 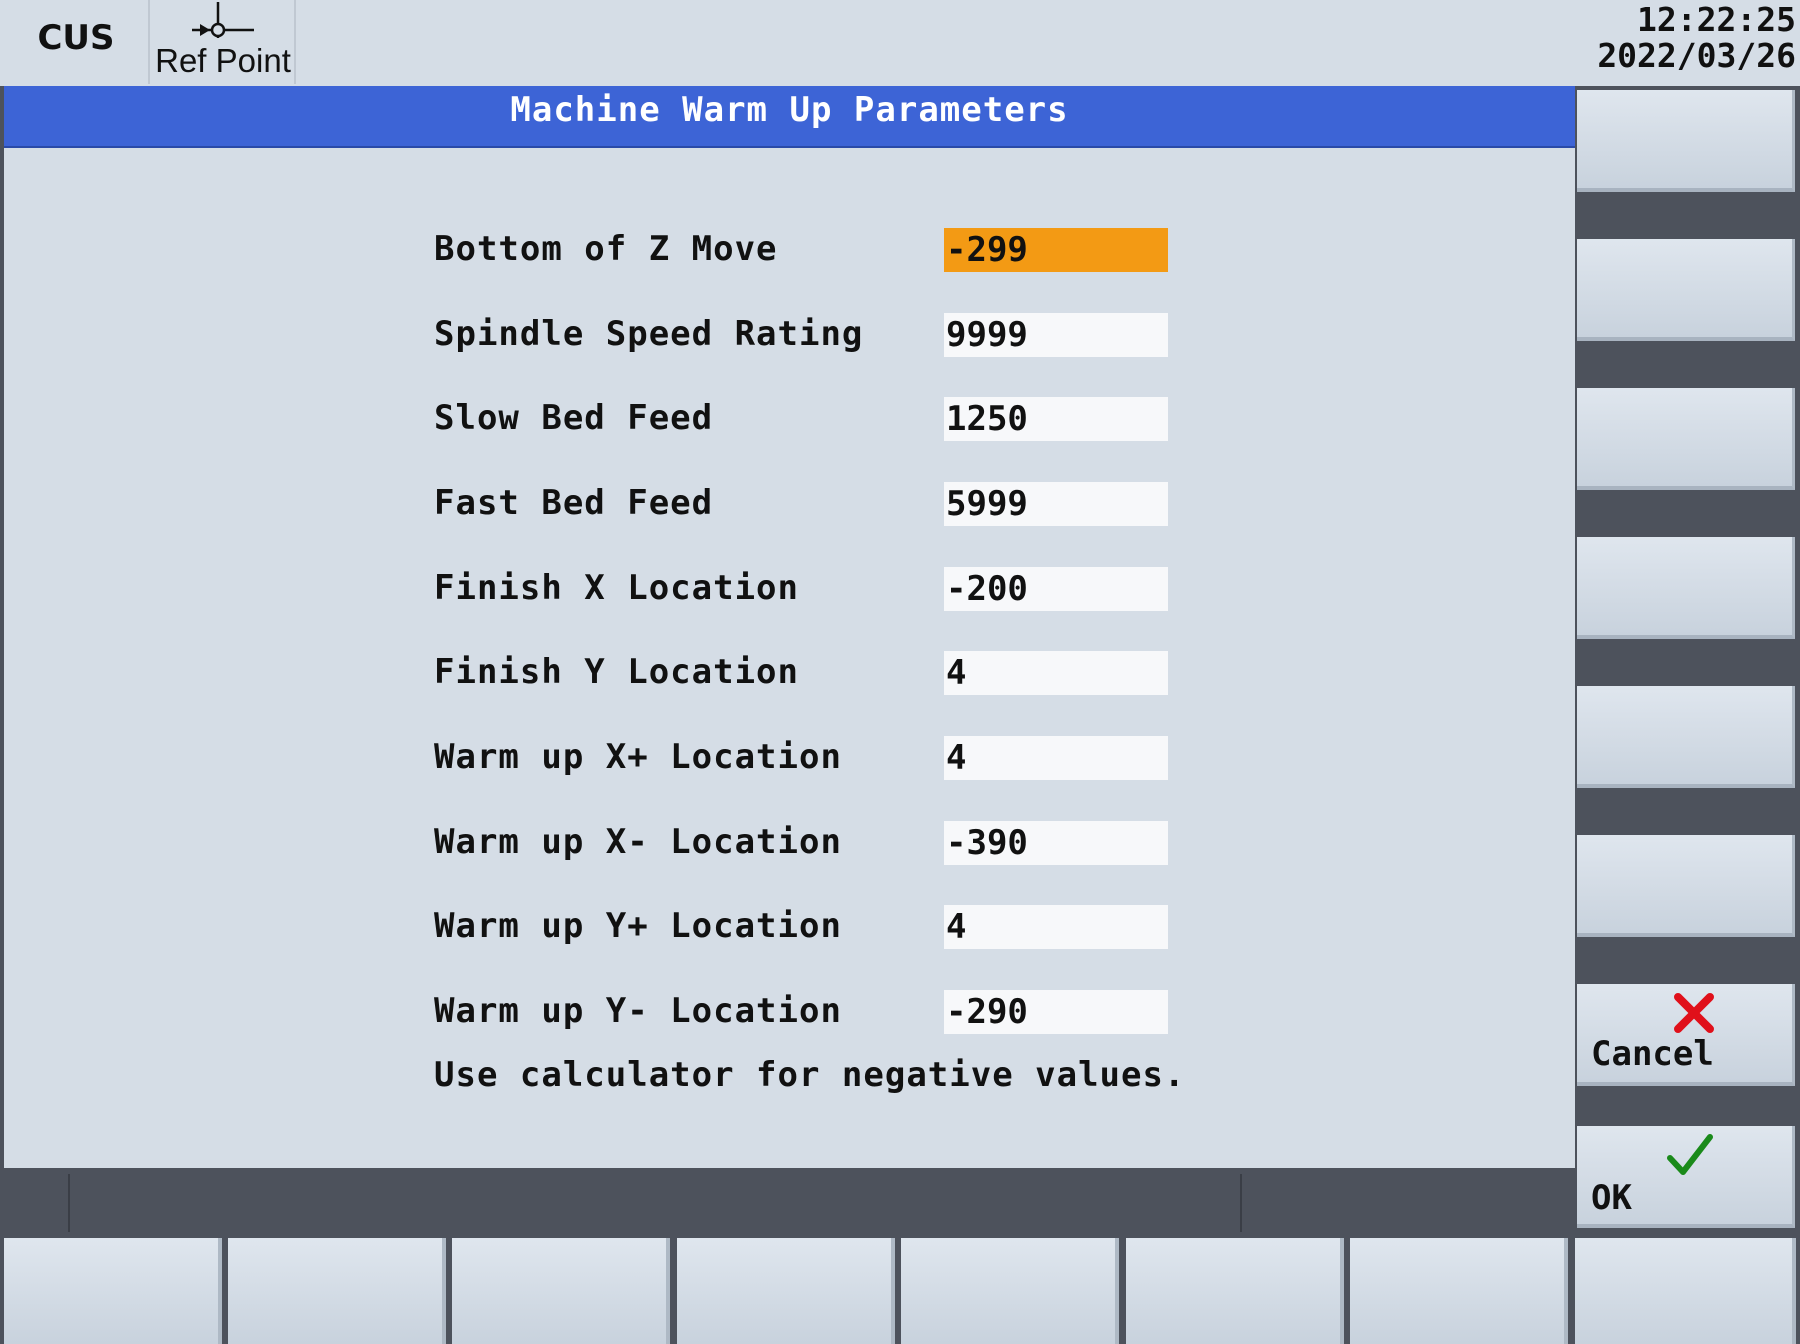 I want to click on param-row-warmup-yminus: Warm up Y- Location, so click(x=884, y=1011).